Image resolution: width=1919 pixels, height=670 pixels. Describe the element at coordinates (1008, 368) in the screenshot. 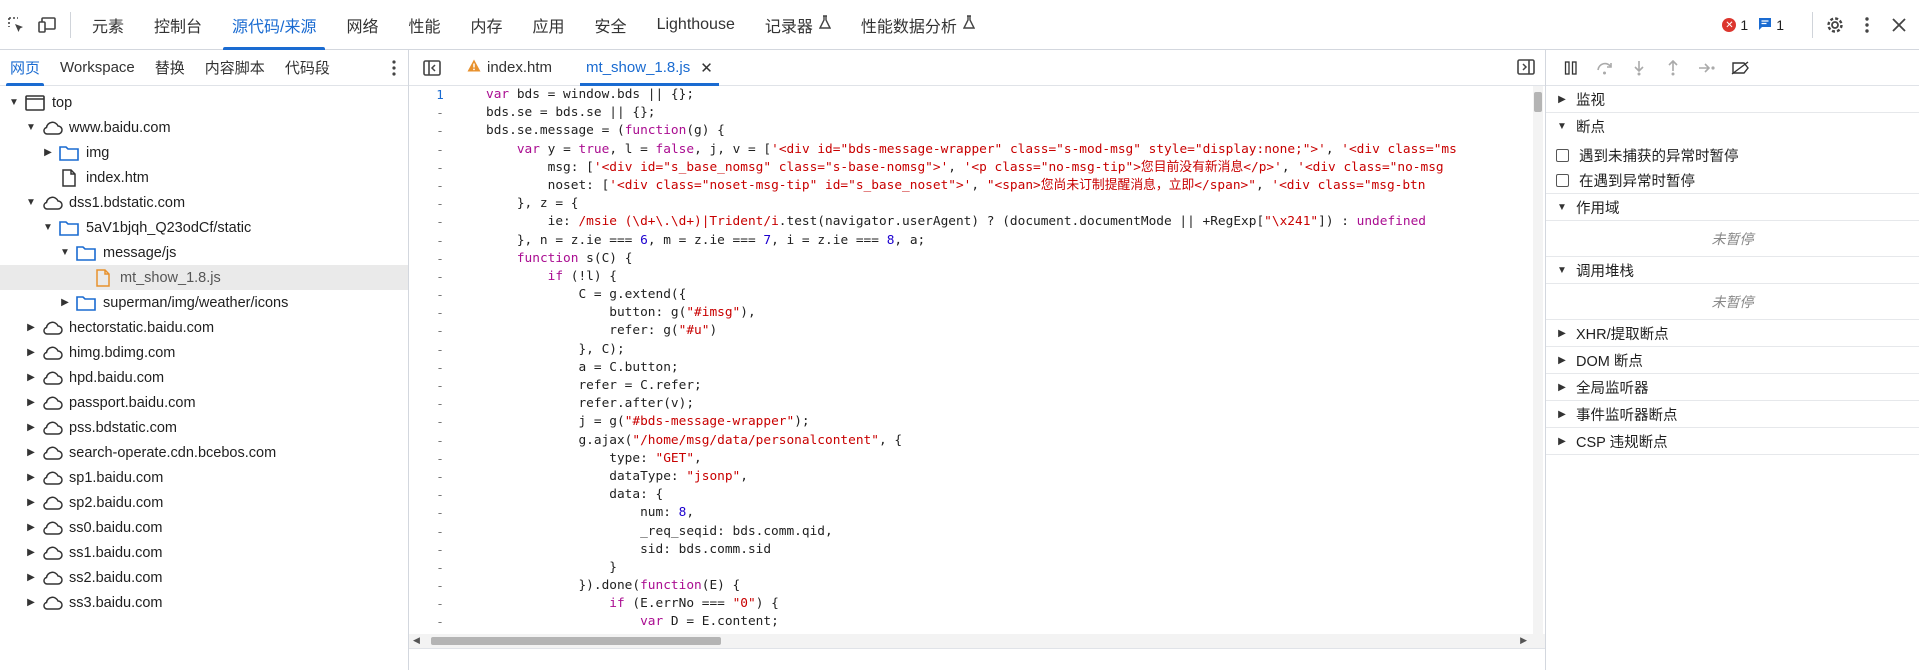

I see `code-line: a = C.button;` at that location.